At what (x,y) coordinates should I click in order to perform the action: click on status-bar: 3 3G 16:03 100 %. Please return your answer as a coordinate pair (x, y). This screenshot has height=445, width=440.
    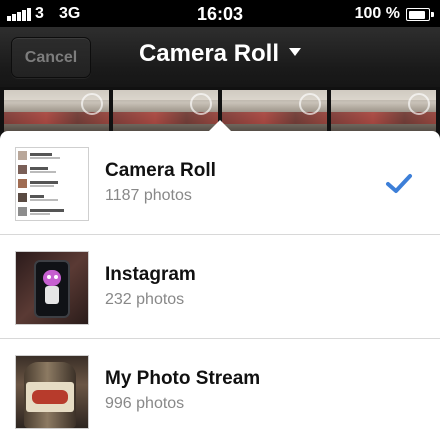
    Looking at the image, I should click on (220, 13).